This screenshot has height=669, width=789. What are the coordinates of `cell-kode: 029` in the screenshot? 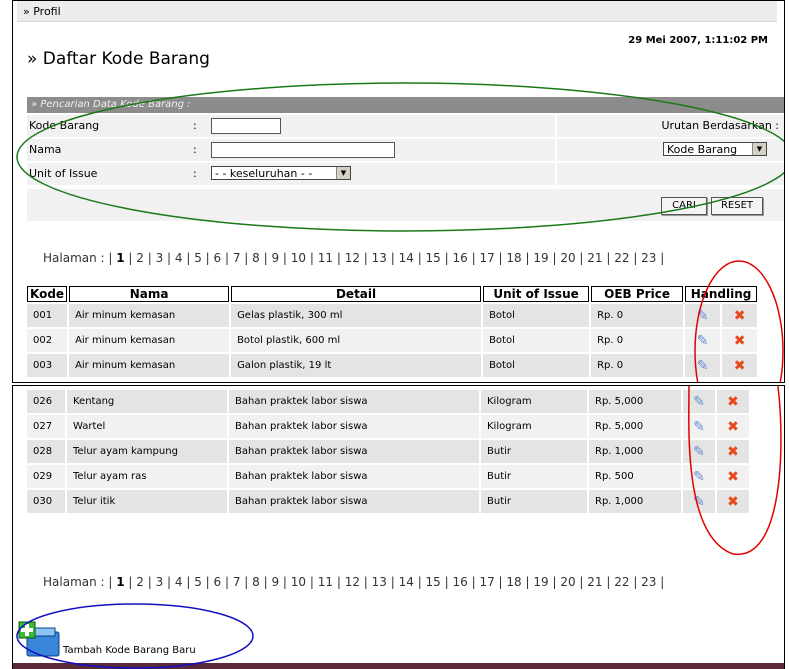 It's located at (46, 476).